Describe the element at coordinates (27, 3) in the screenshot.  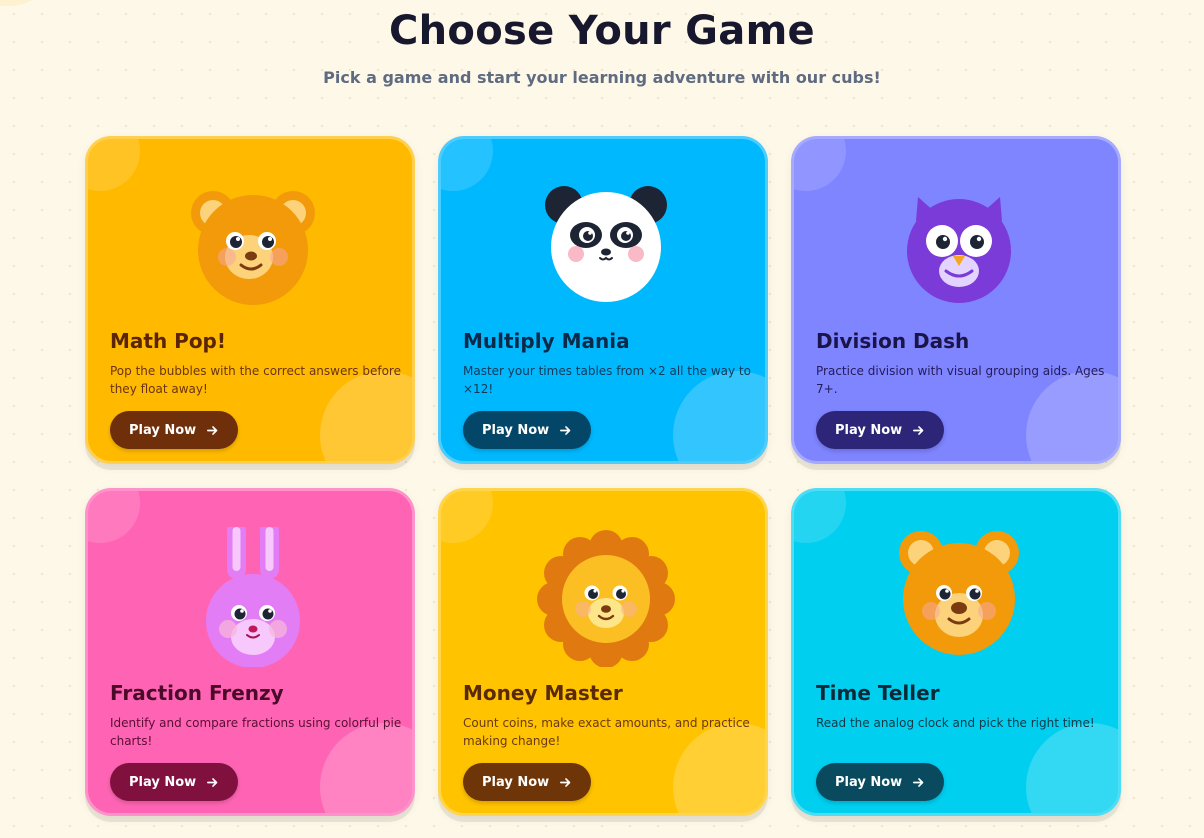
I see `corner-decoration` at that location.